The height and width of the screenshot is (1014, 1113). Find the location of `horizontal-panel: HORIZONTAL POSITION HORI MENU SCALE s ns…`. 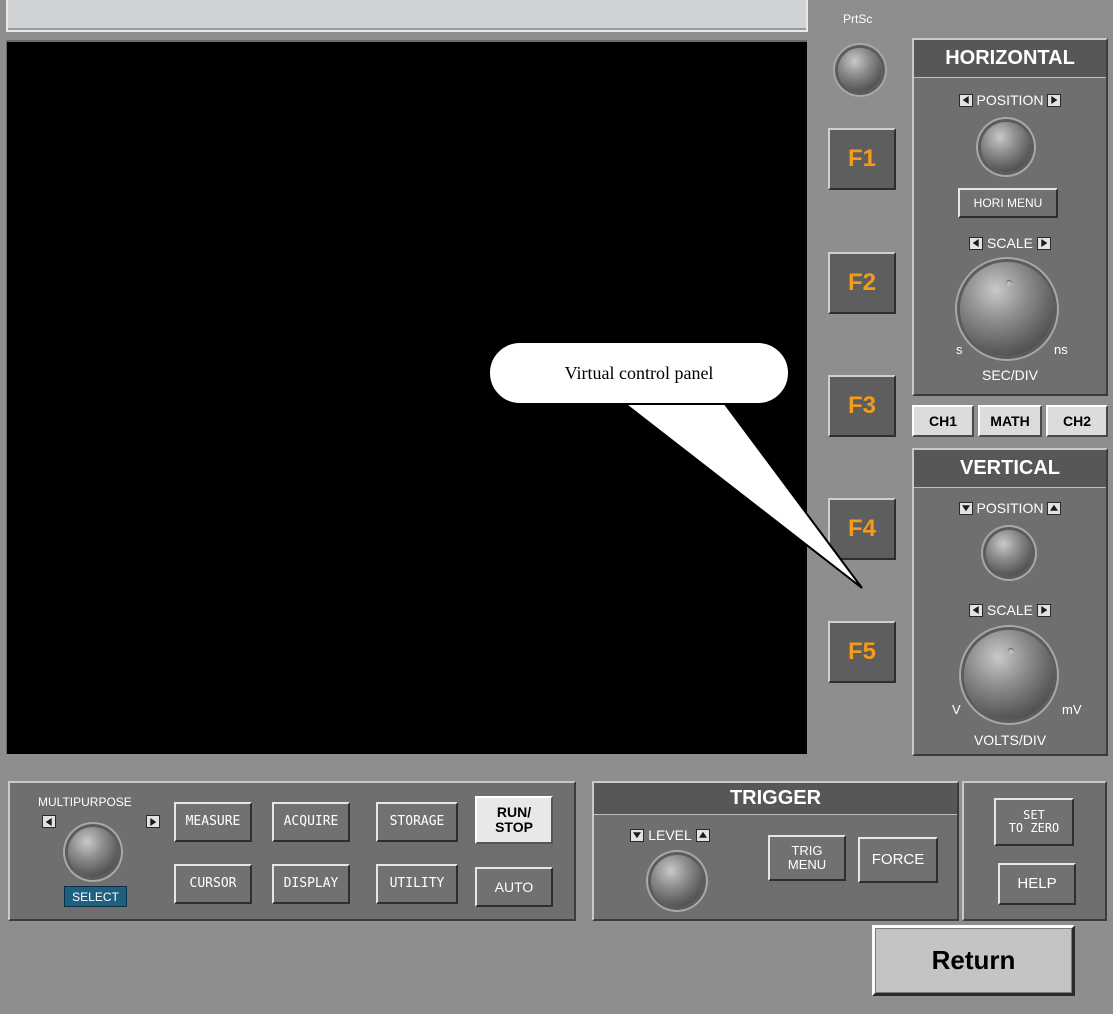

horizontal-panel: HORIZONTAL POSITION HORI MENU SCALE s ns… is located at coordinates (1010, 217).